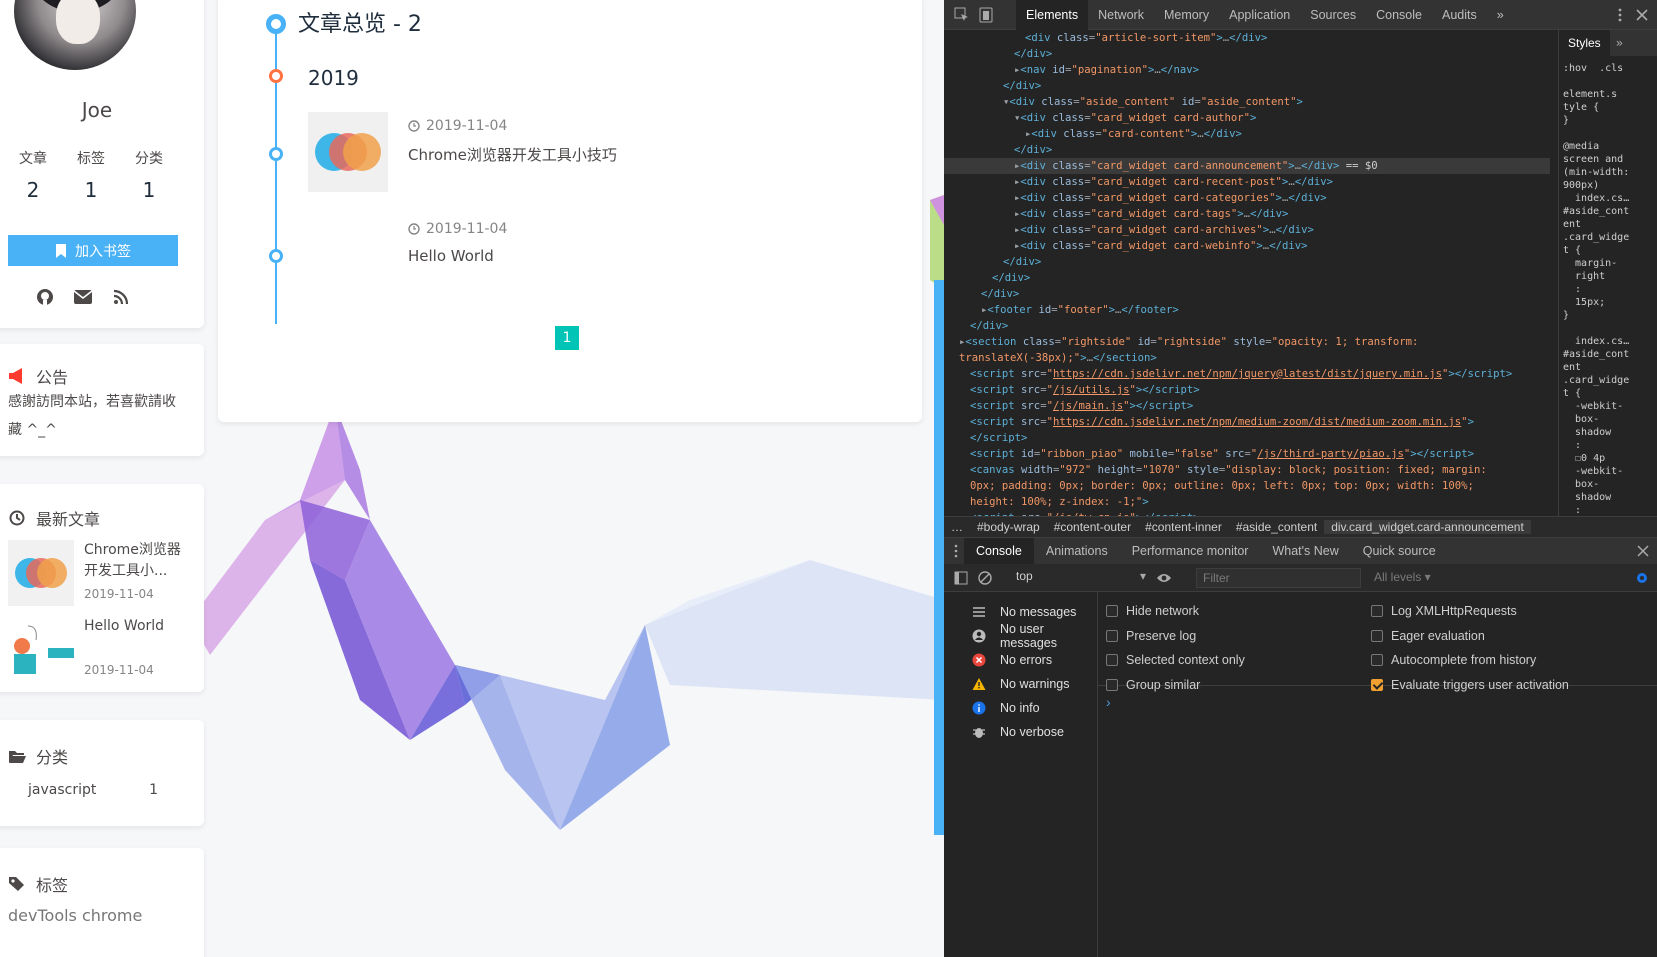 The image size is (1657, 957). Describe the element at coordinates (451, 256) in the screenshot. I see `archive-post-title: Hello World` at that location.